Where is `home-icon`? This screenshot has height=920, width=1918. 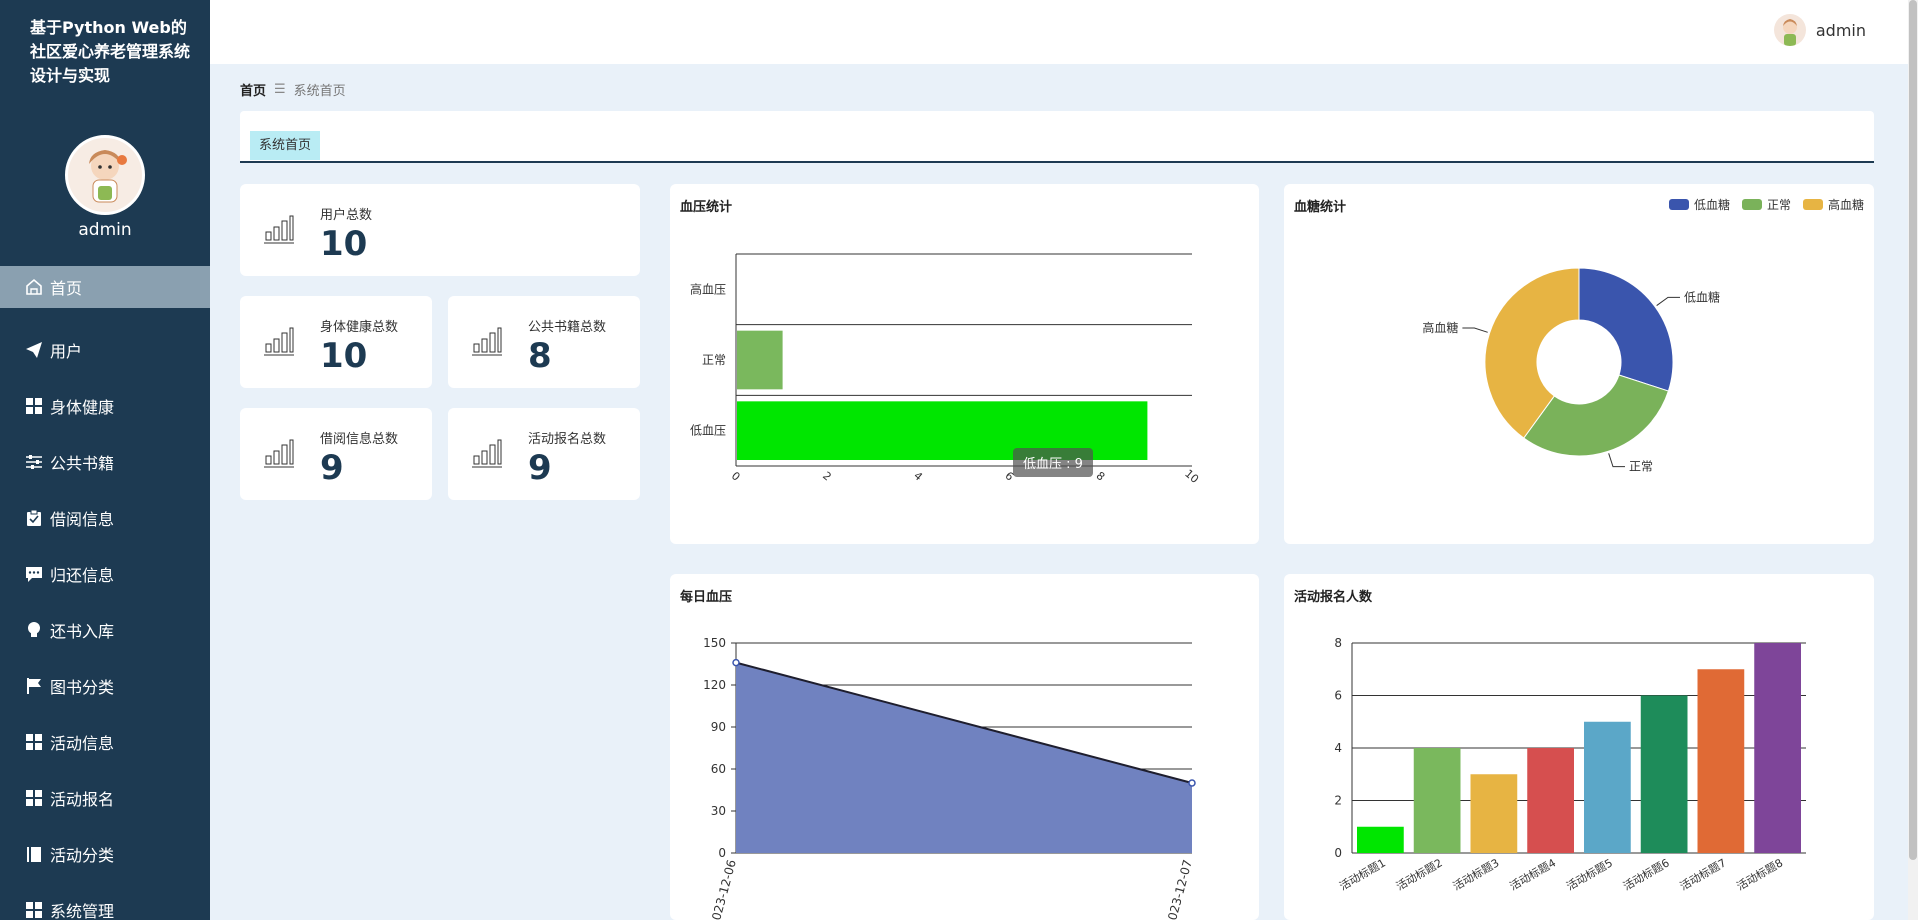
home-icon is located at coordinates (34, 287).